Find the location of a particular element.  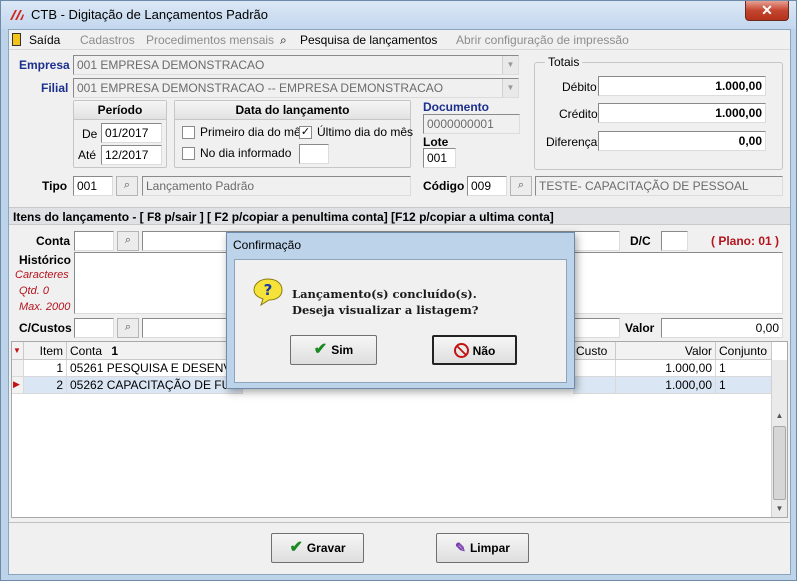

nao-button: Não is located at coordinates (474, 350).